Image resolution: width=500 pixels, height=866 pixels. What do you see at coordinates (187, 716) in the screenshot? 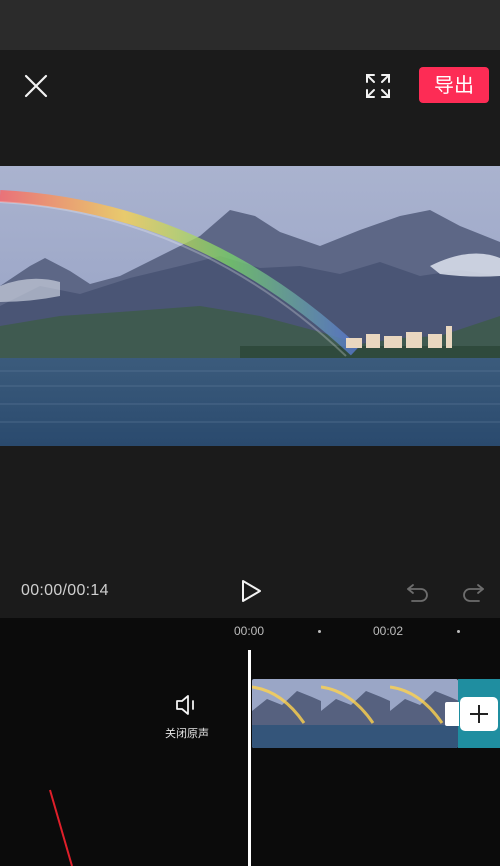
I see `mute-original-audio-button: 关闭原声` at bounding box center [187, 716].